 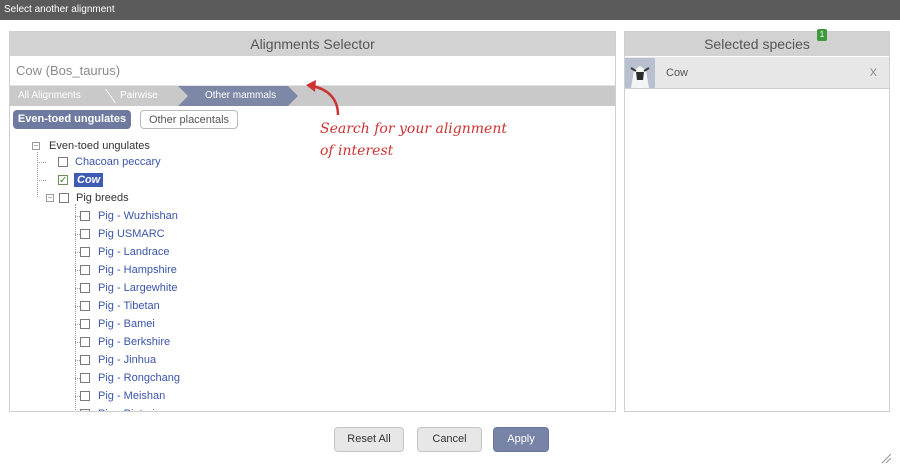 I want to click on tree-item-label: Pig - Tibetan, so click(x=129, y=306).